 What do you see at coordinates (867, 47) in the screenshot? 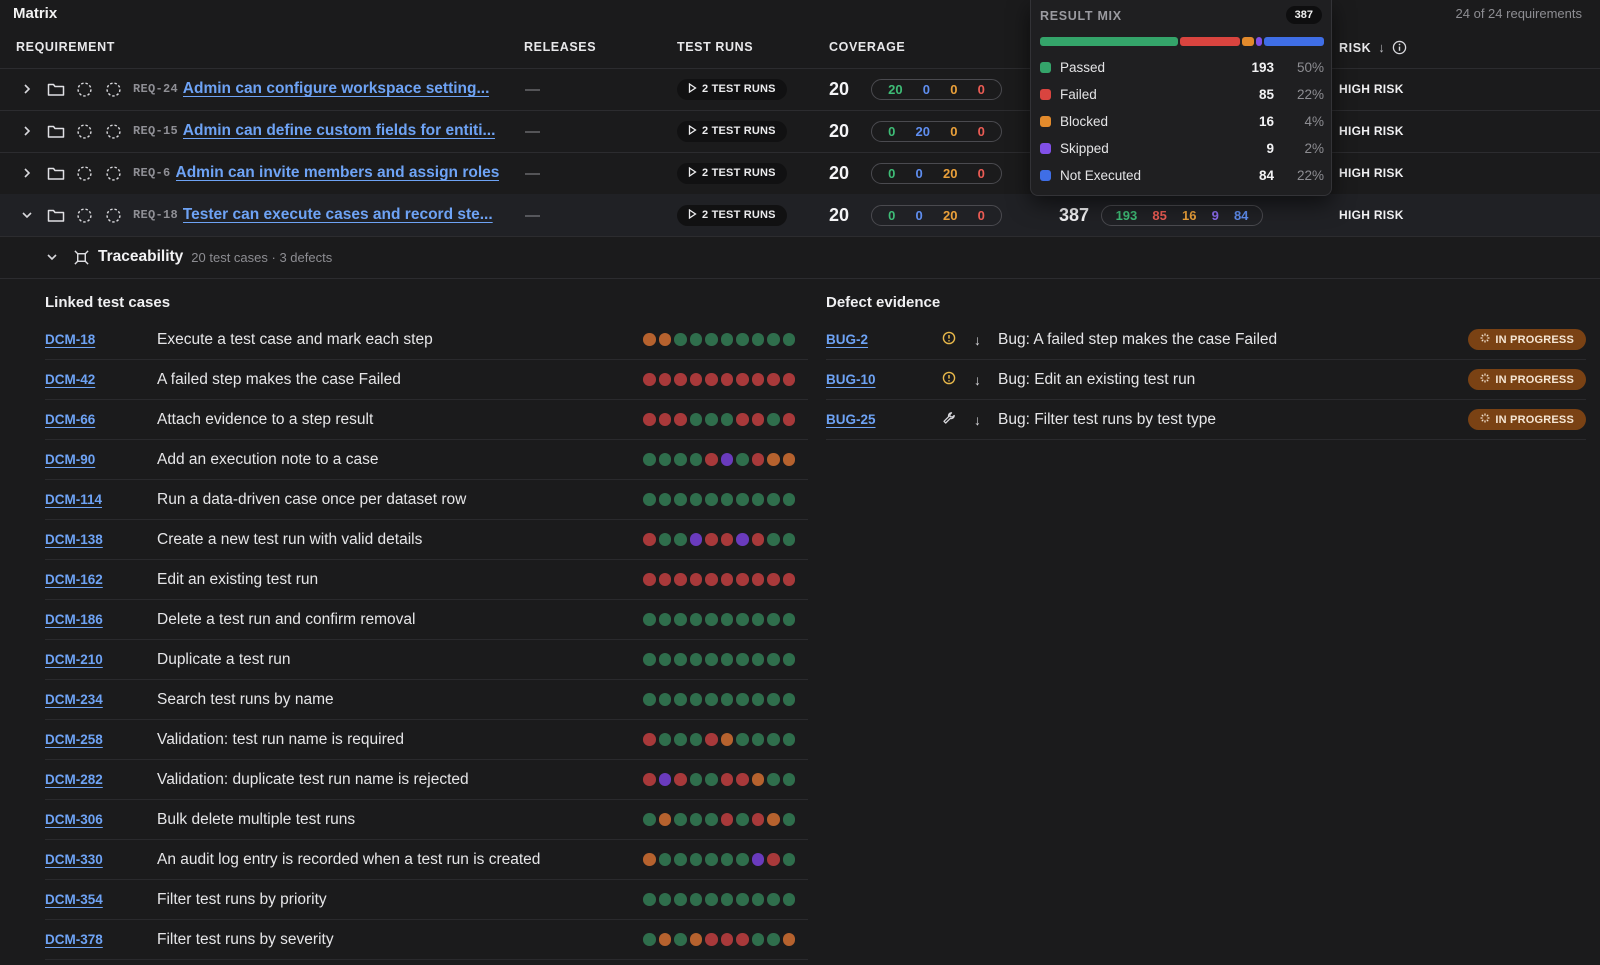
I see `column-header-coverage: COVERAGE` at bounding box center [867, 47].